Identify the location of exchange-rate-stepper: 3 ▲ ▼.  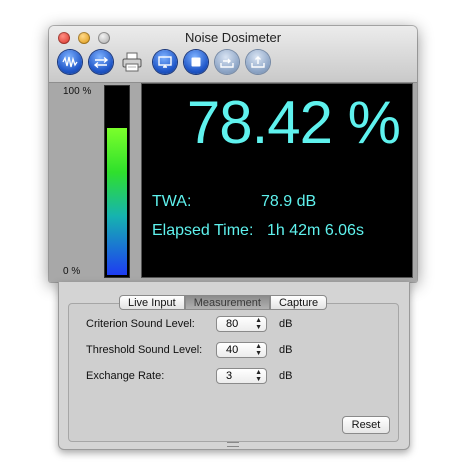
(241, 376).